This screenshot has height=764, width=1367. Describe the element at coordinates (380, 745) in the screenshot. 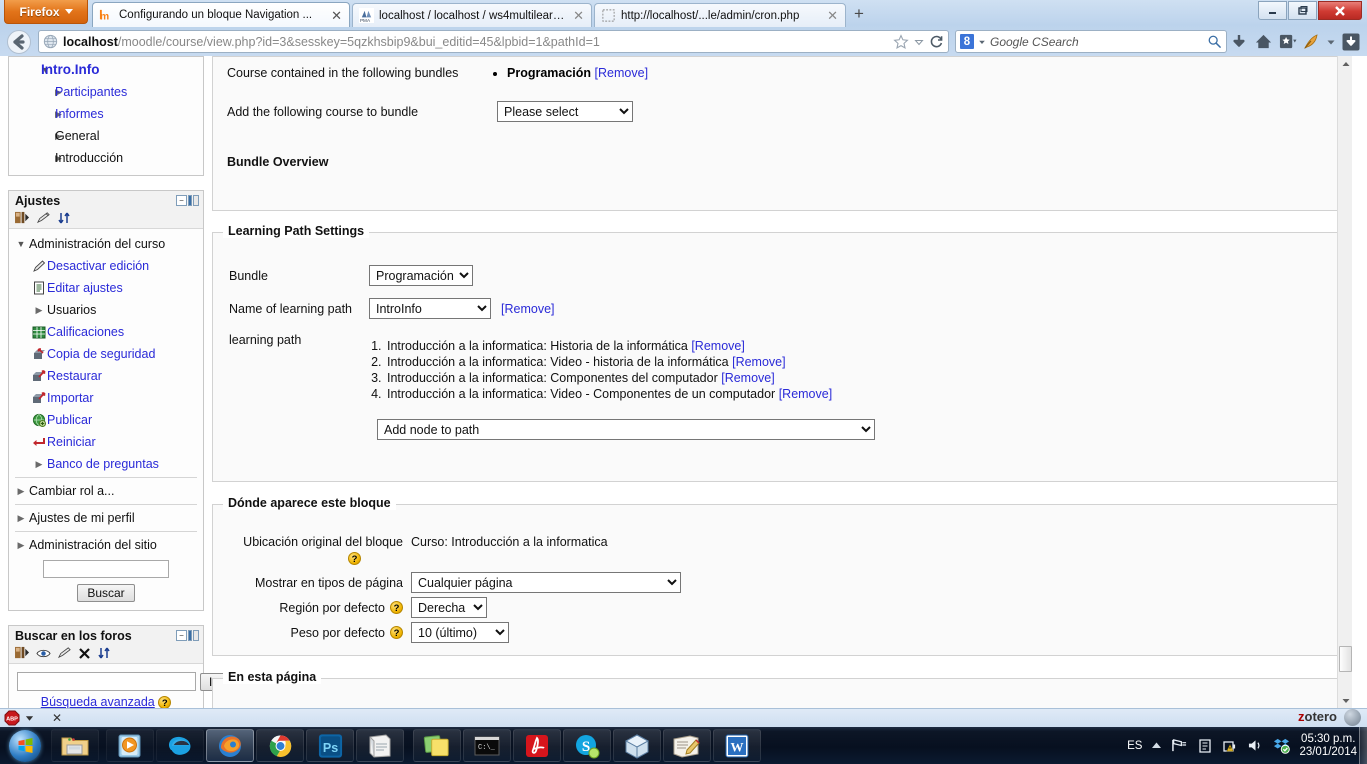

I see `taskbar-item-notepad` at that location.